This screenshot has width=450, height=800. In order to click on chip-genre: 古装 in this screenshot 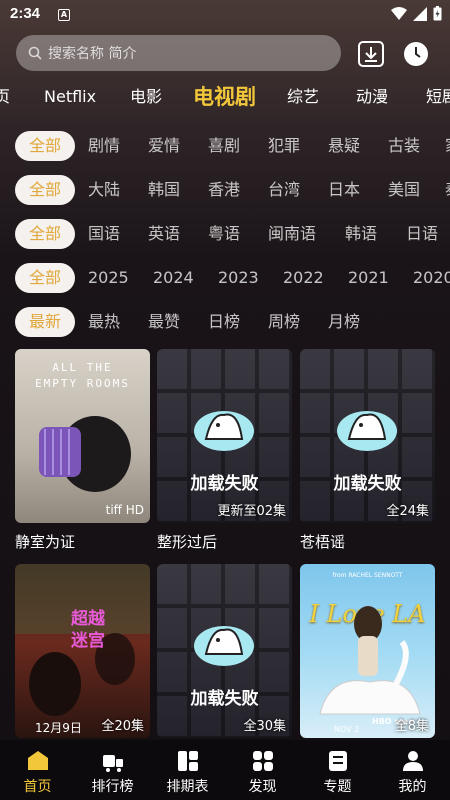, I will do `click(404, 146)`.